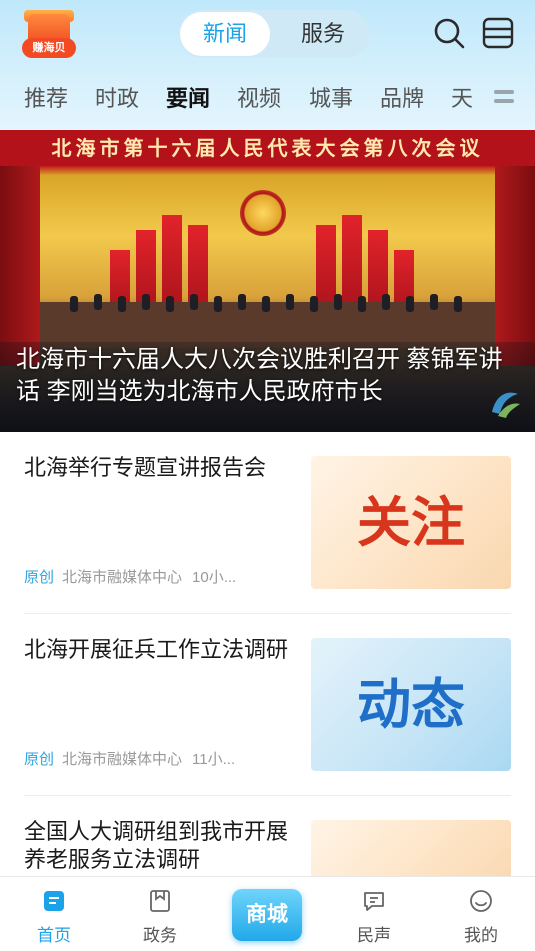 Image resolution: width=535 pixels, height=951 pixels. I want to click on tab-weather: 天, so click(462, 99).